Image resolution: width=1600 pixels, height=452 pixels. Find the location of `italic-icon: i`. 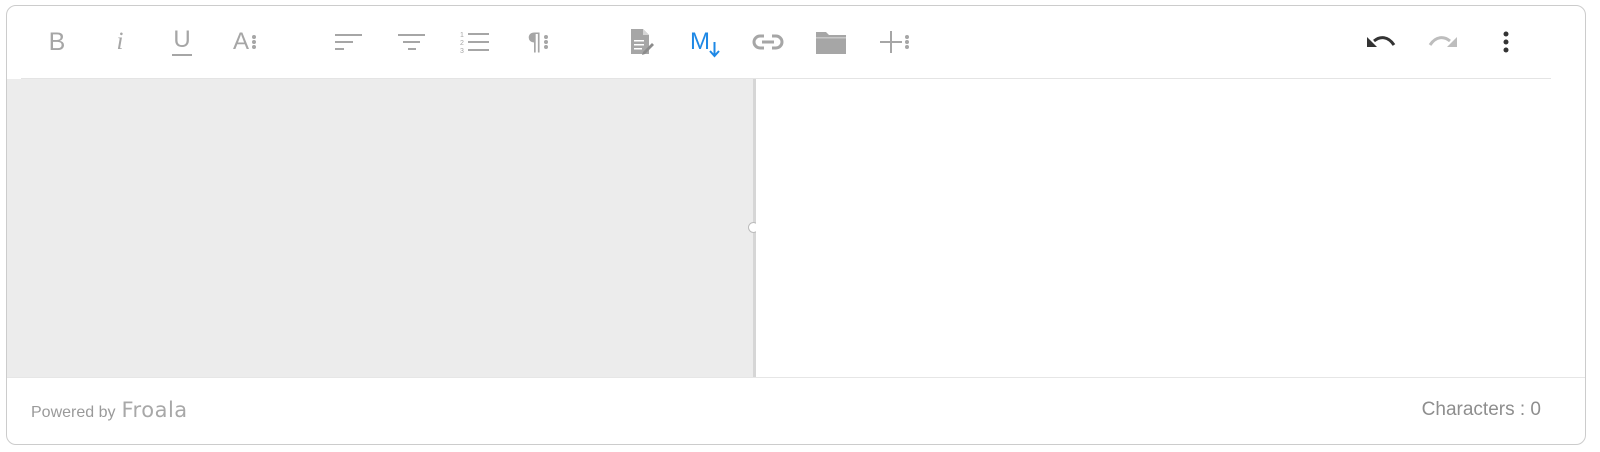

italic-icon: i is located at coordinates (120, 41).